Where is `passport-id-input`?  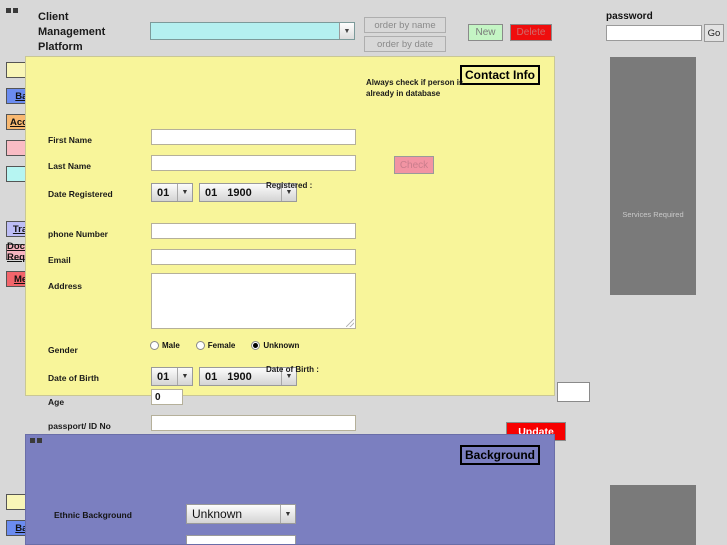
passport-id-input is located at coordinates (253, 423).